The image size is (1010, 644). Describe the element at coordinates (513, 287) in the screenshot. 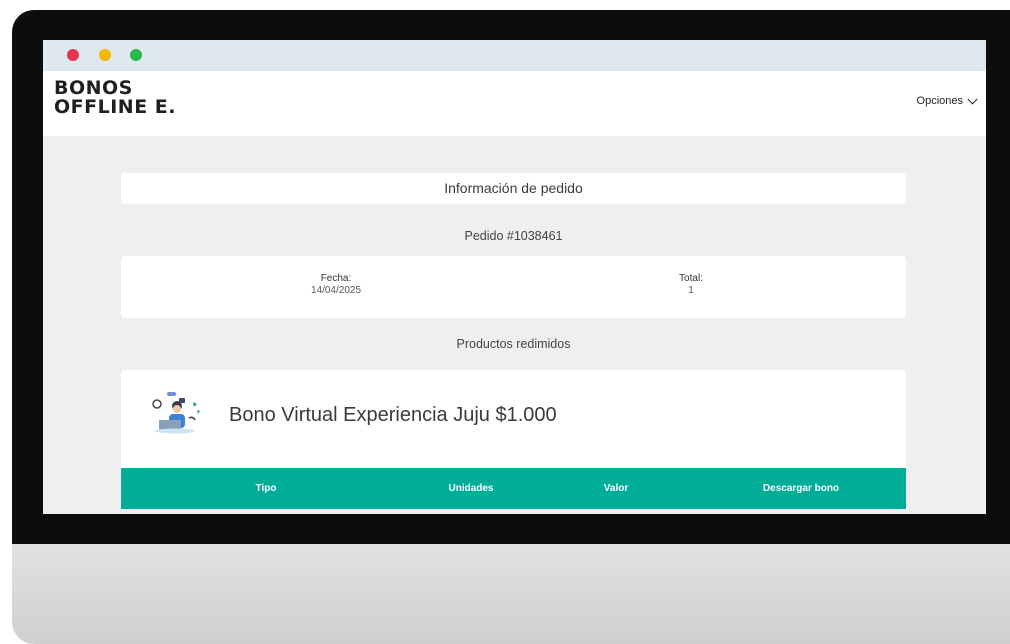

I see `order-details-card: Fecha: 14/04/2025 Total: 1` at that location.